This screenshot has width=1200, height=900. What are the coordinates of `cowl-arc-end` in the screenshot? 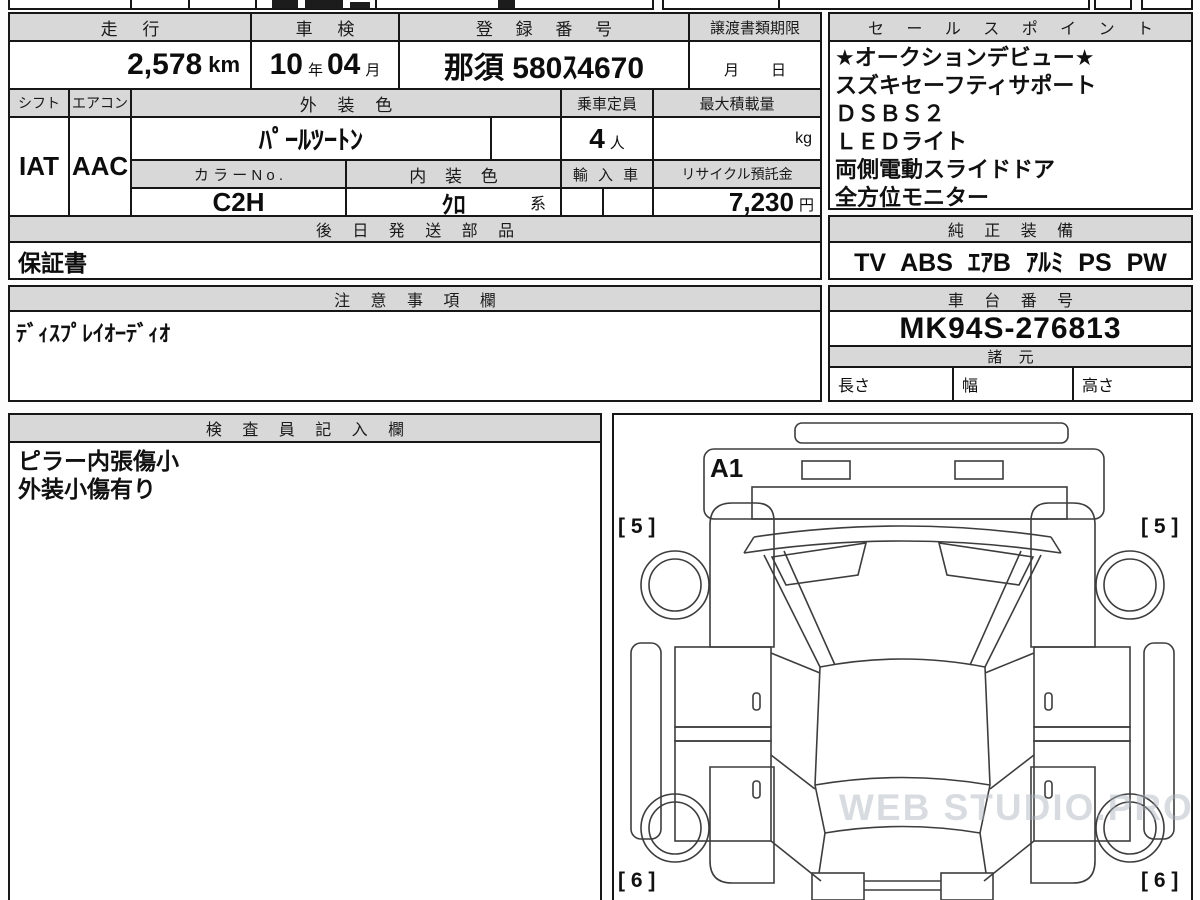 It's located at (902, 545).